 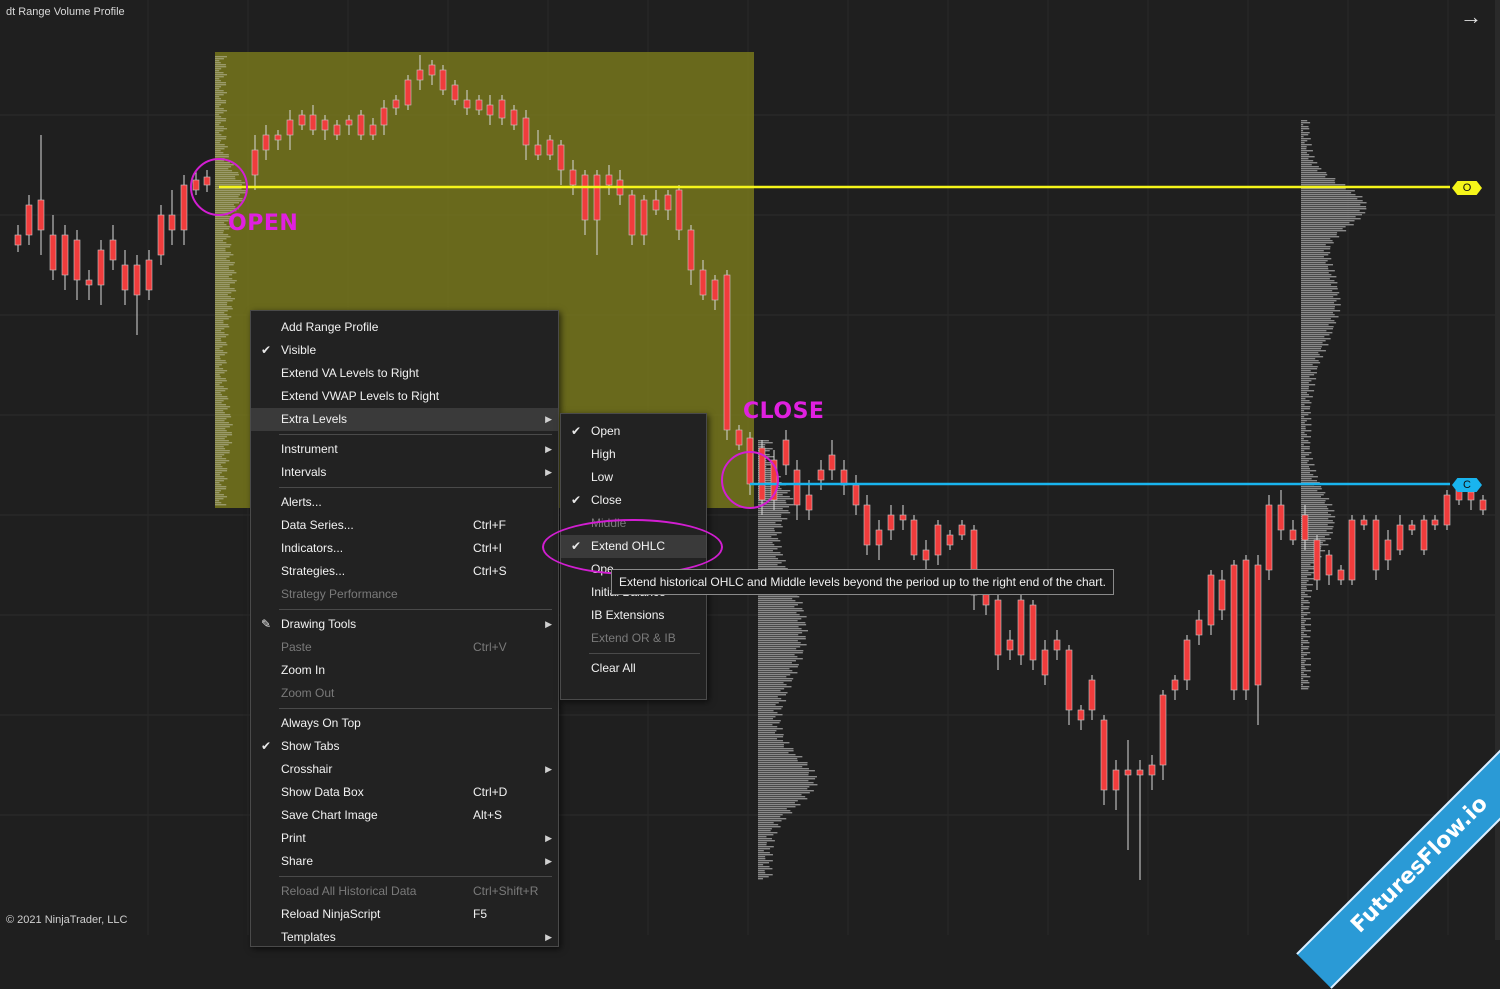 I want to click on menu-item-instrument: Instrument ▶, so click(x=404, y=449).